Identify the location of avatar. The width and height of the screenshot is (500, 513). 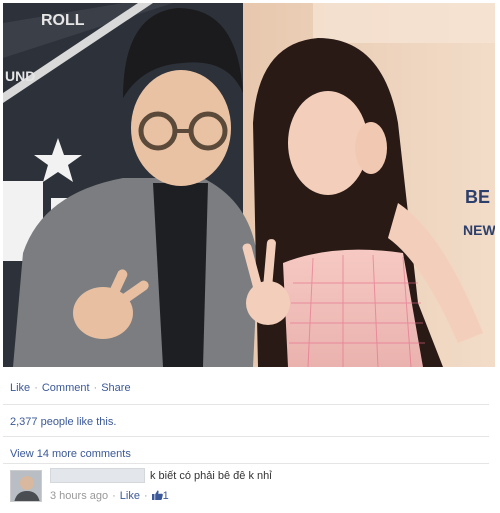
(26, 486).